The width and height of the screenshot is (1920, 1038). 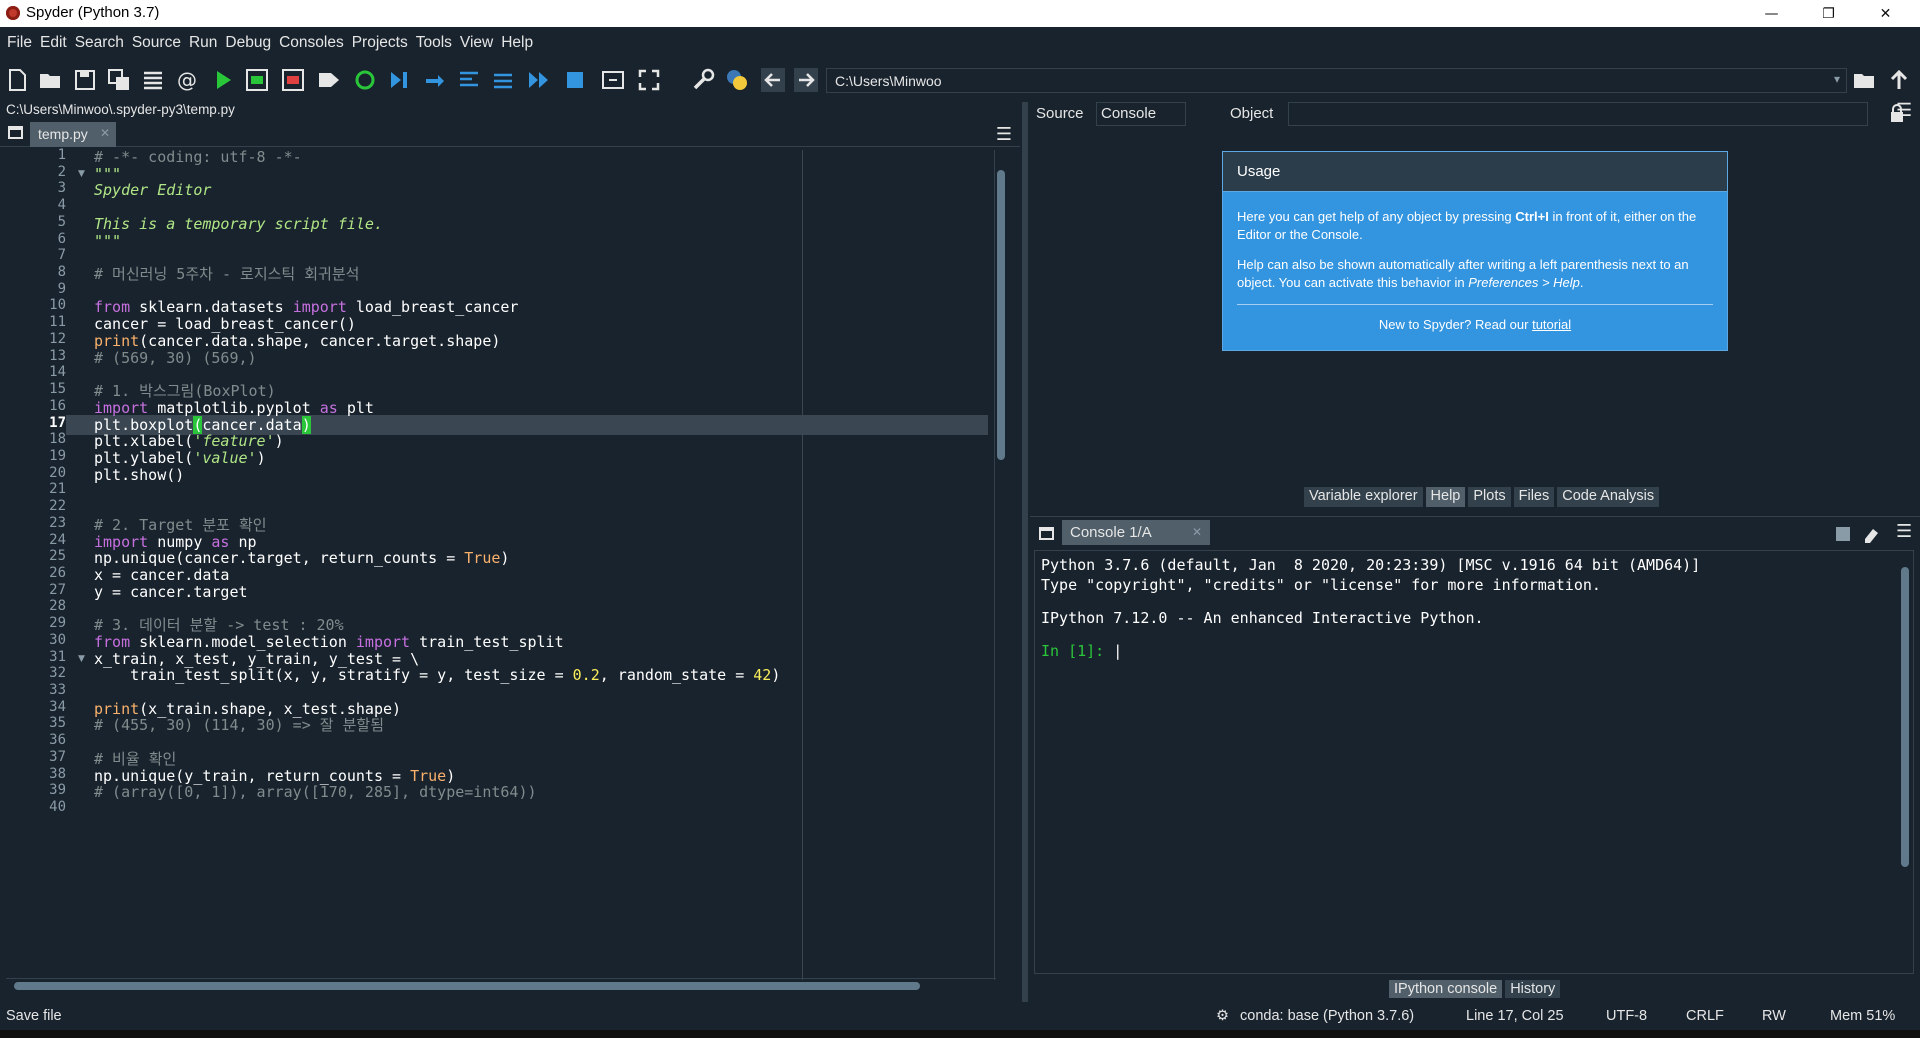 What do you see at coordinates (171, 592) in the screenshot?
I see `code-line: y = cancer.target` at bounding box center [171, 592].